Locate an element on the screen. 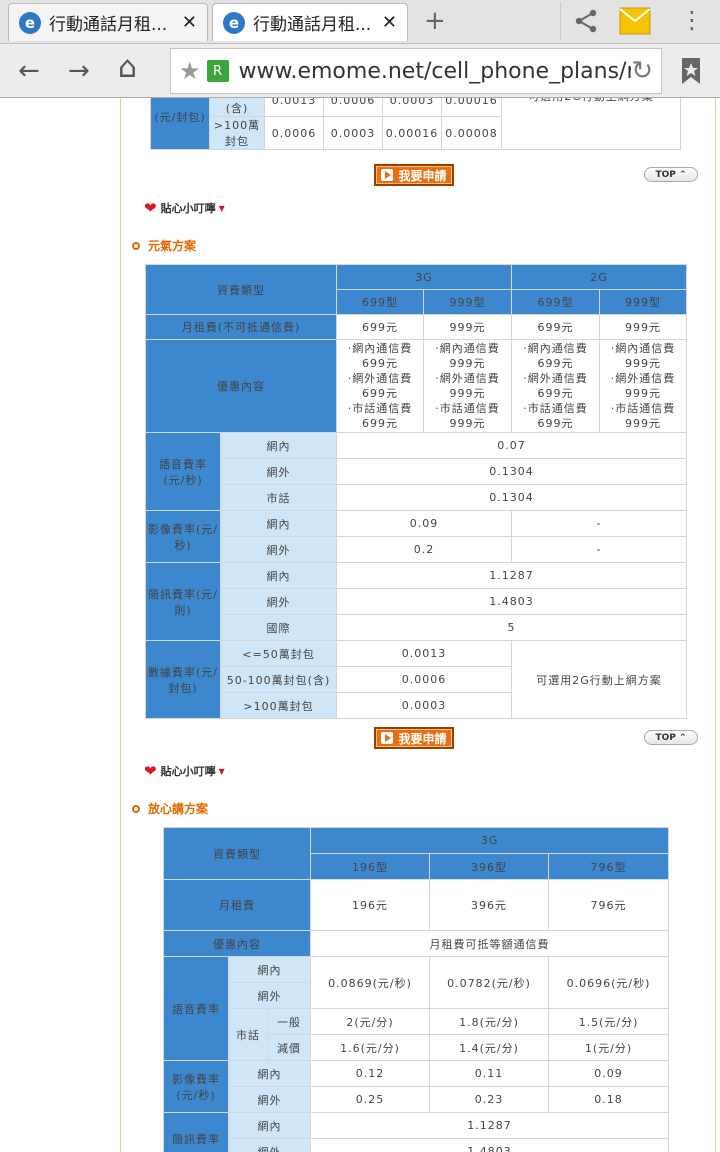  rate-cell: 1.4803 is located at coordinates (511, 601).